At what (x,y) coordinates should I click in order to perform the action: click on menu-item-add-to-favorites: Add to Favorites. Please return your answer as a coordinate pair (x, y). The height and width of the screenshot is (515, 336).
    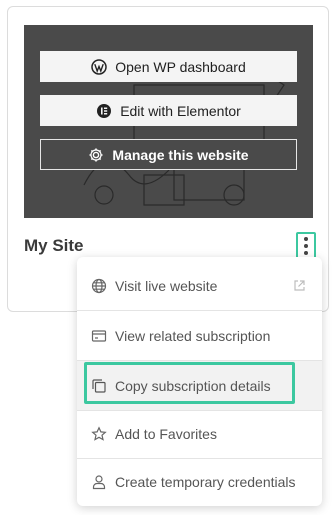
    Looking at the image, I should click on (199, 433).